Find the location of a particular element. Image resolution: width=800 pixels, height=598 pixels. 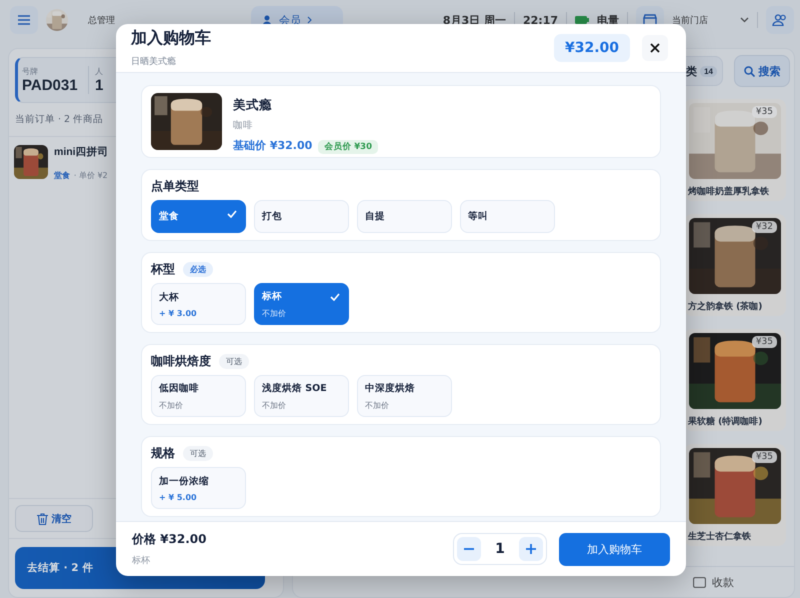

base-price: 基础价 ¥32.00 is located at coordinates (272, 145).